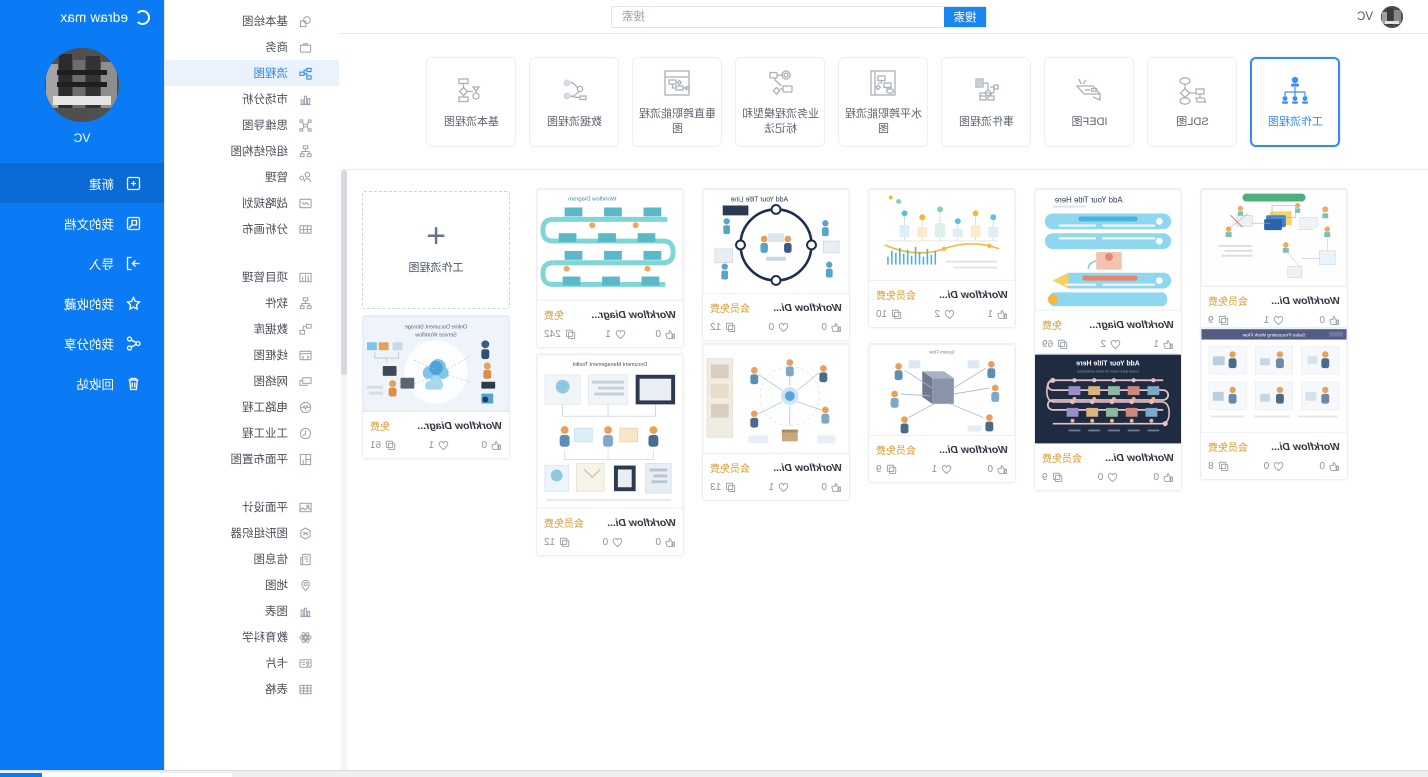 This screenshot has height=777, width=1428. What do you see at coordinates (252, 381) in the screenshot?
I see `sidebar-item-network: 网络图` at bounding box center [252, 381].